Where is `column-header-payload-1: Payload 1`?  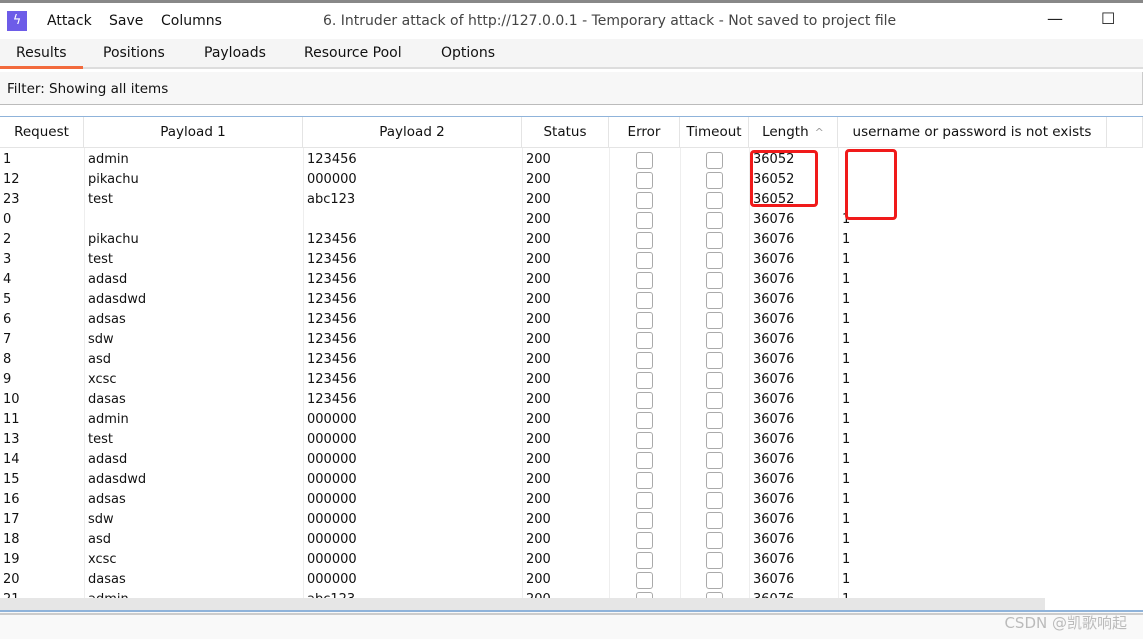
column-header-payload-1: Payload 1 is located at coordinates (193, 132).